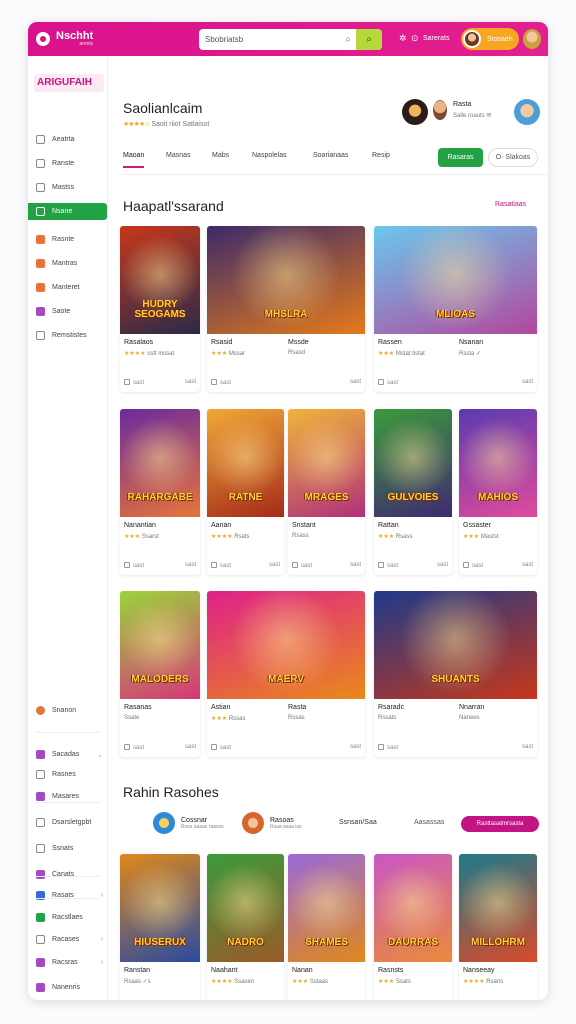 This screenshot has width=576, height=1024. Describe the element at coordinates (74, 39) in the screenshot. I see `brand-name: Nschht arenty` at that location.